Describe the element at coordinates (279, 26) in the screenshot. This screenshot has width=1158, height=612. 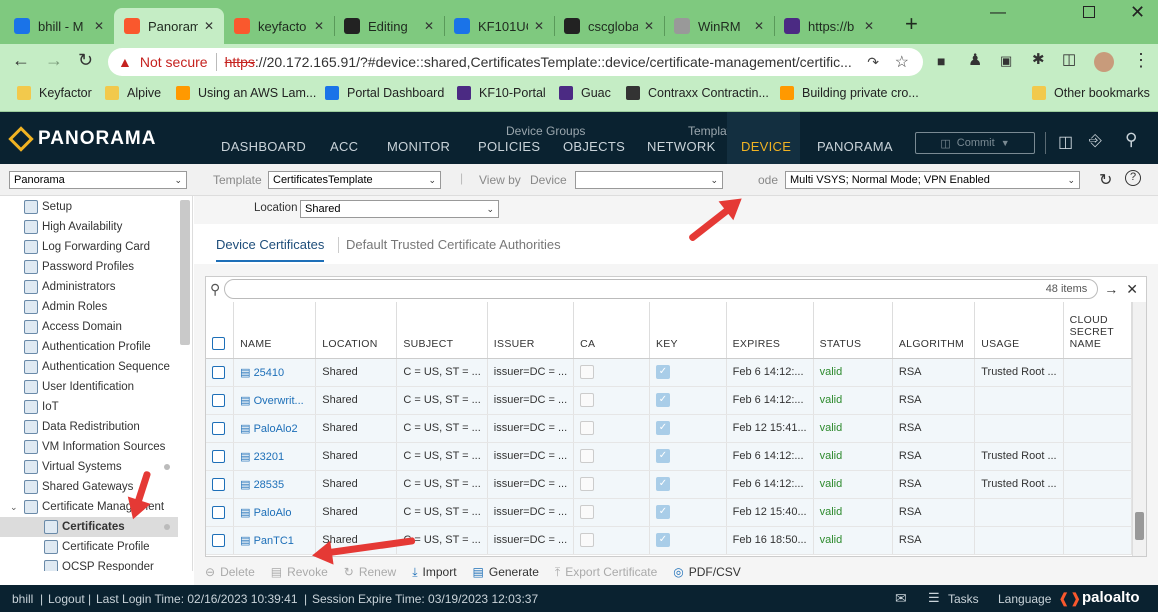
I see `browser-tab: keyfacto ✕` at that location.